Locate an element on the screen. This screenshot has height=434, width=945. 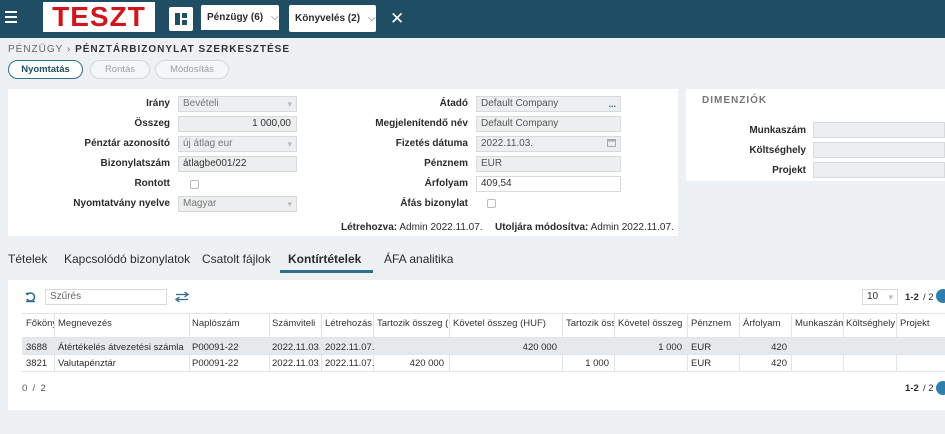
cashbox-select: új átlag eur ▾ is located at coordinates (237, 144).